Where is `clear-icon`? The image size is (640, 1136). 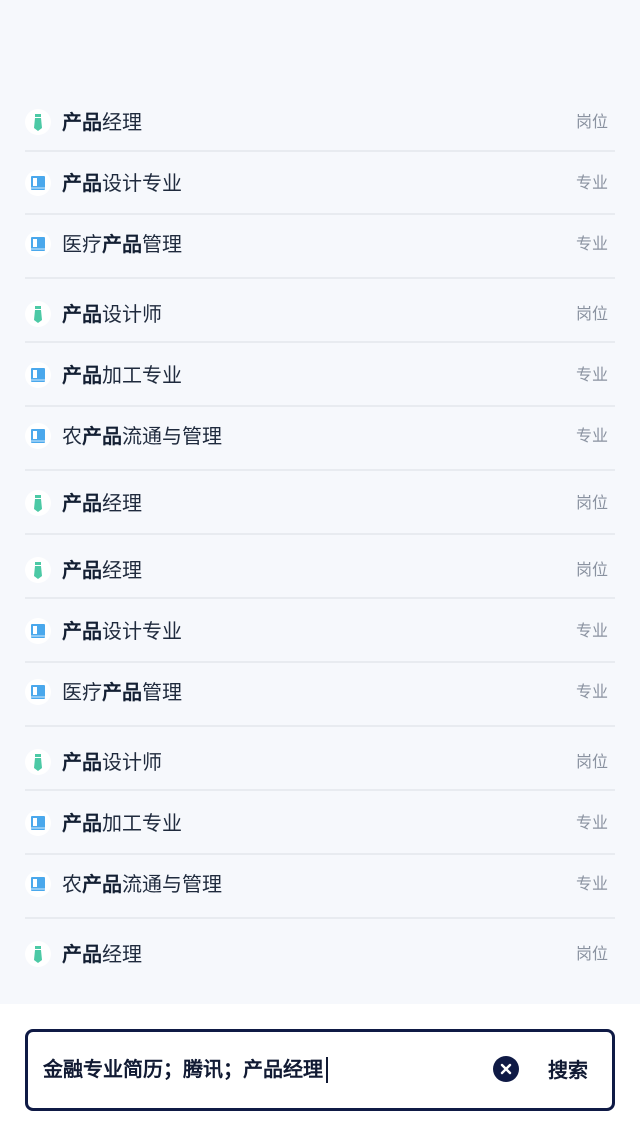
clear-icon is located at coordinates (506, 1069).